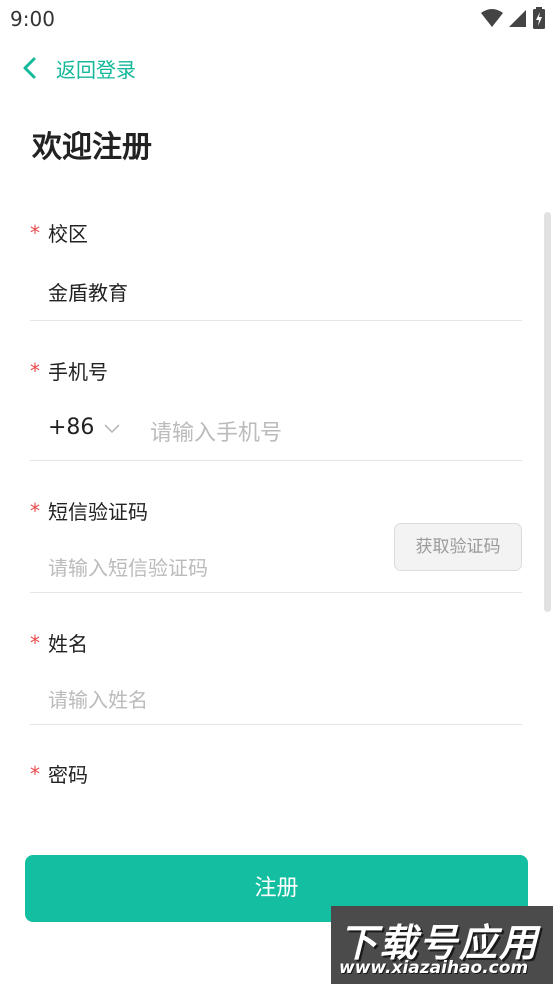 The width and height of the screenshot is (553, 984). What do you see at coordinates (492, 20) in the screenshot?
I see `wifi-icon` at bounding box center [492, 20].